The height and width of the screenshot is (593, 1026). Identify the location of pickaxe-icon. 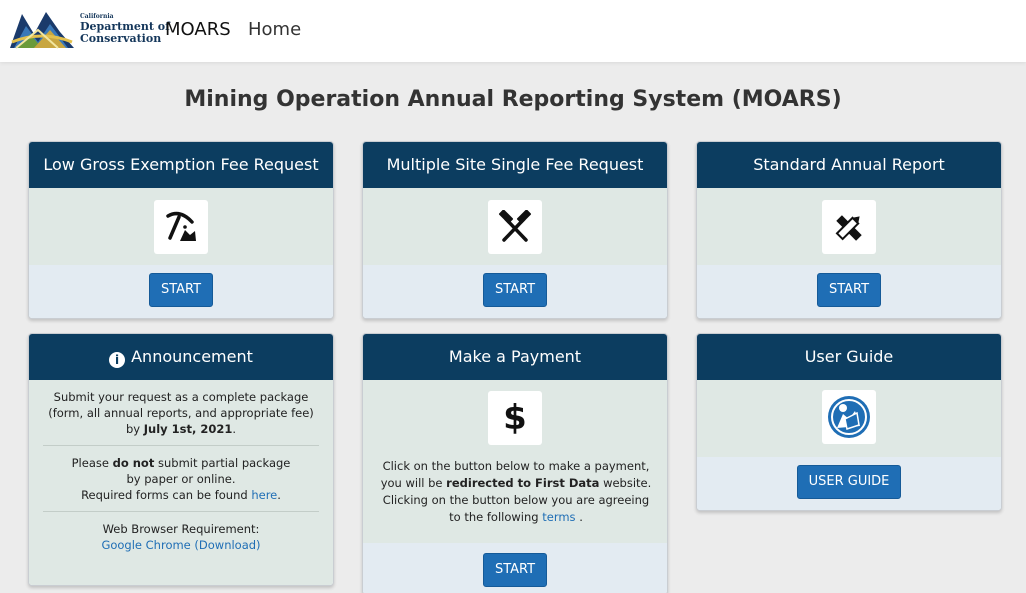
(181, 227).